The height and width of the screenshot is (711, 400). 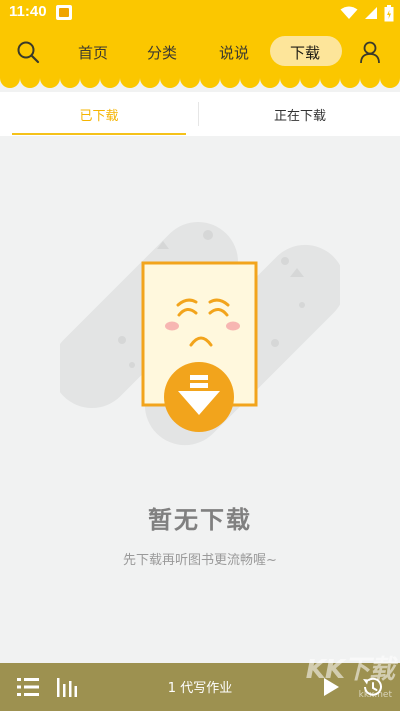 I want to click on empty-title: 暂无下载, so click(x=200, y=520).